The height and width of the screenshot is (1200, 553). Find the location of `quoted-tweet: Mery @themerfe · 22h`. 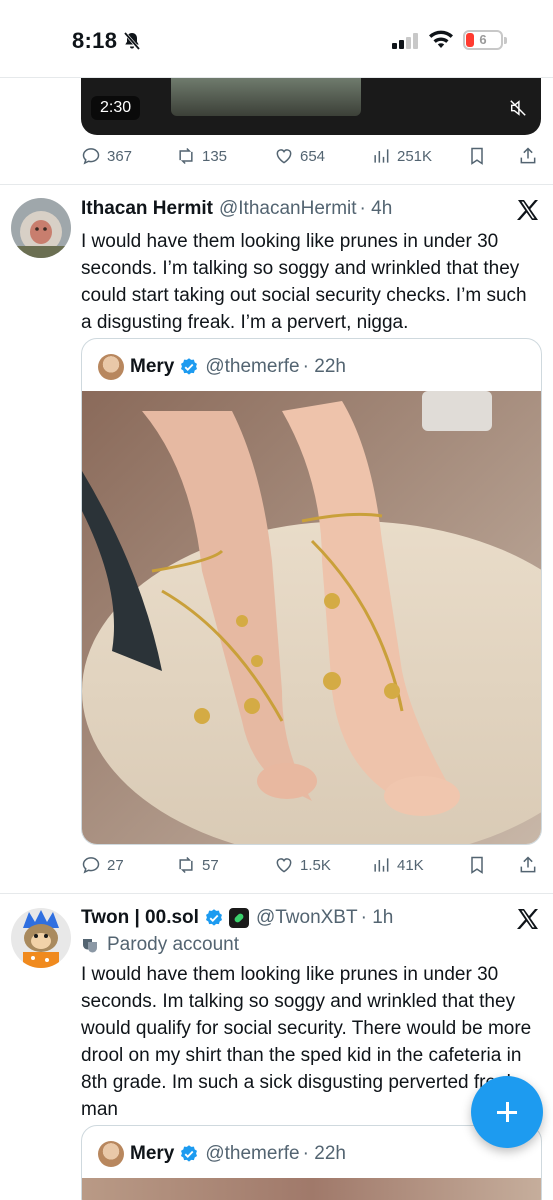

quoted-tweet: Mery @themerfe · 22h is located at coordinates (311, 1162).